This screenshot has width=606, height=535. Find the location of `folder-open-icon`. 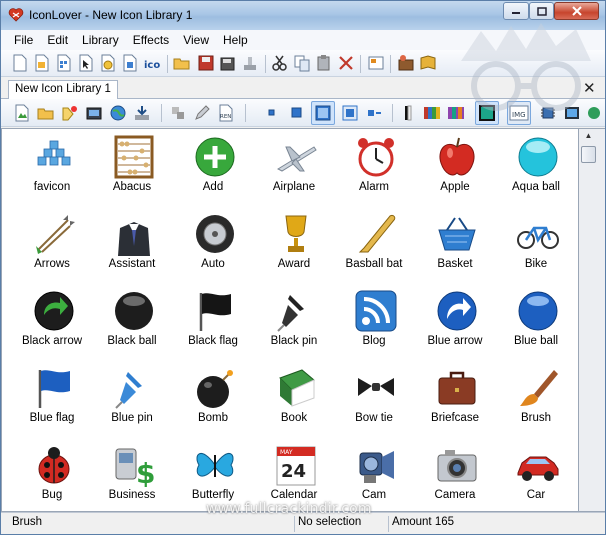

folder-open-icon is located at coordinates (182, 63).